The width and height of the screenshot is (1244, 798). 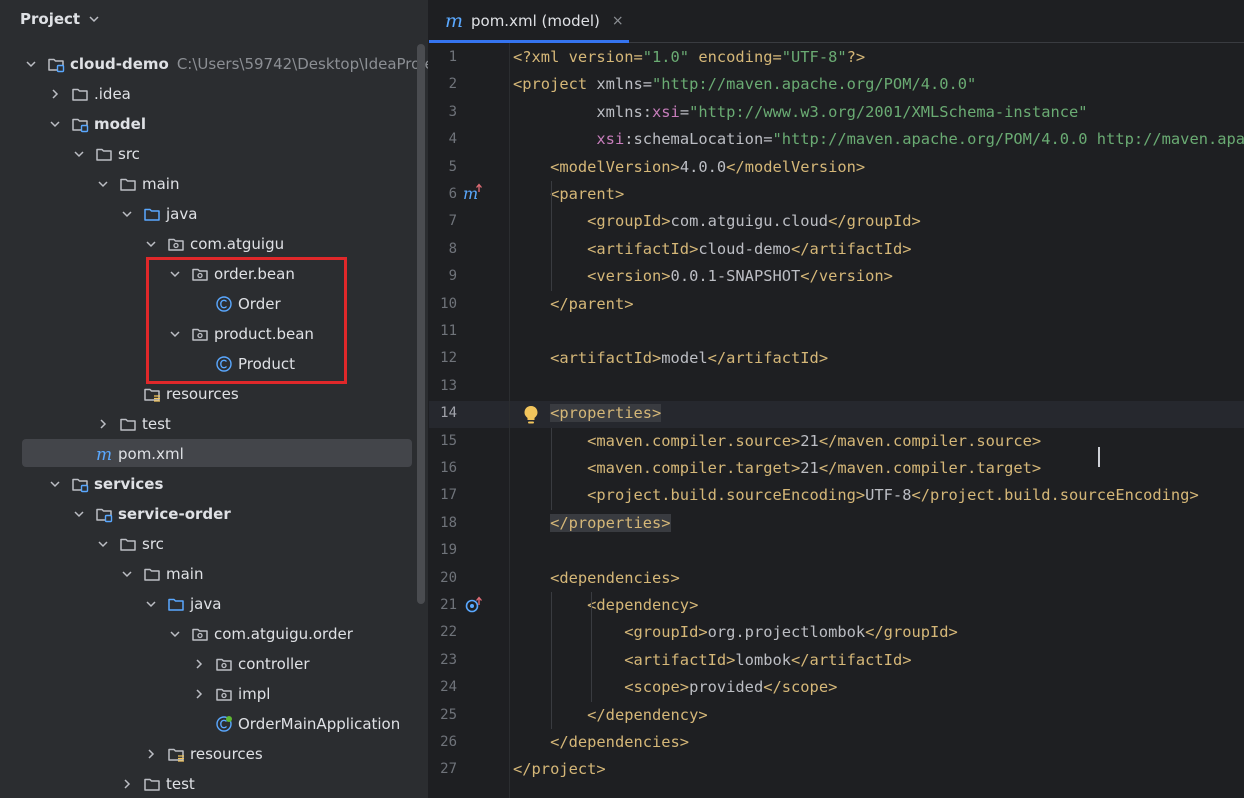 What do you see at coordinates (618, 21) in the screenshot?
I see `close-icon: ×` at bounding box center [618, 21].